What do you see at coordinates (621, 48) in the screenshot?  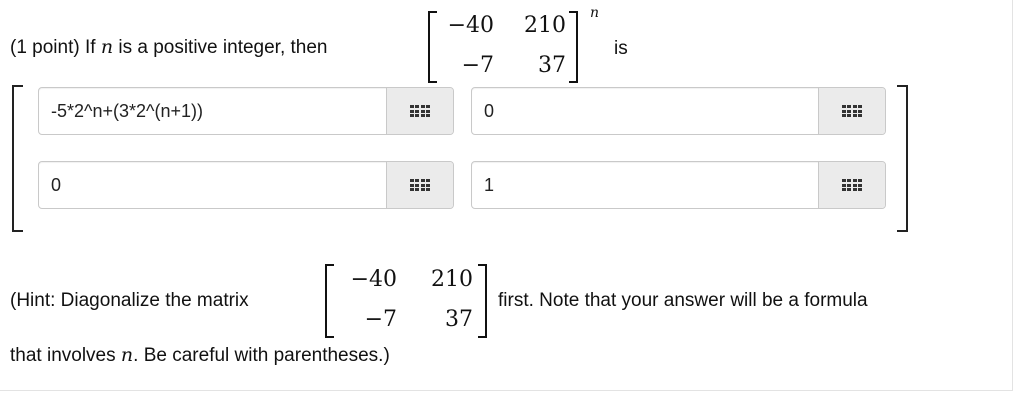 I see `question-suffix: is` at bounding box center [621, 48].